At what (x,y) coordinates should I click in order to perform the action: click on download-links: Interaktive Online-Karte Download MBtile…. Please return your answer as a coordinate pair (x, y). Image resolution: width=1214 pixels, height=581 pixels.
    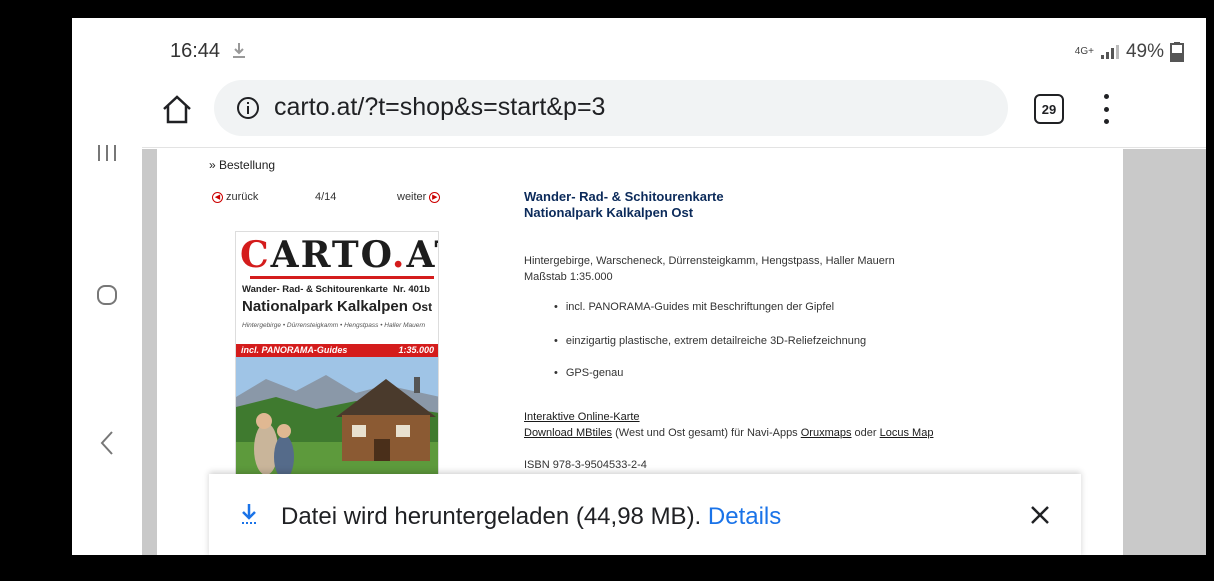
    Looking at the image, I should click on (728, 425).